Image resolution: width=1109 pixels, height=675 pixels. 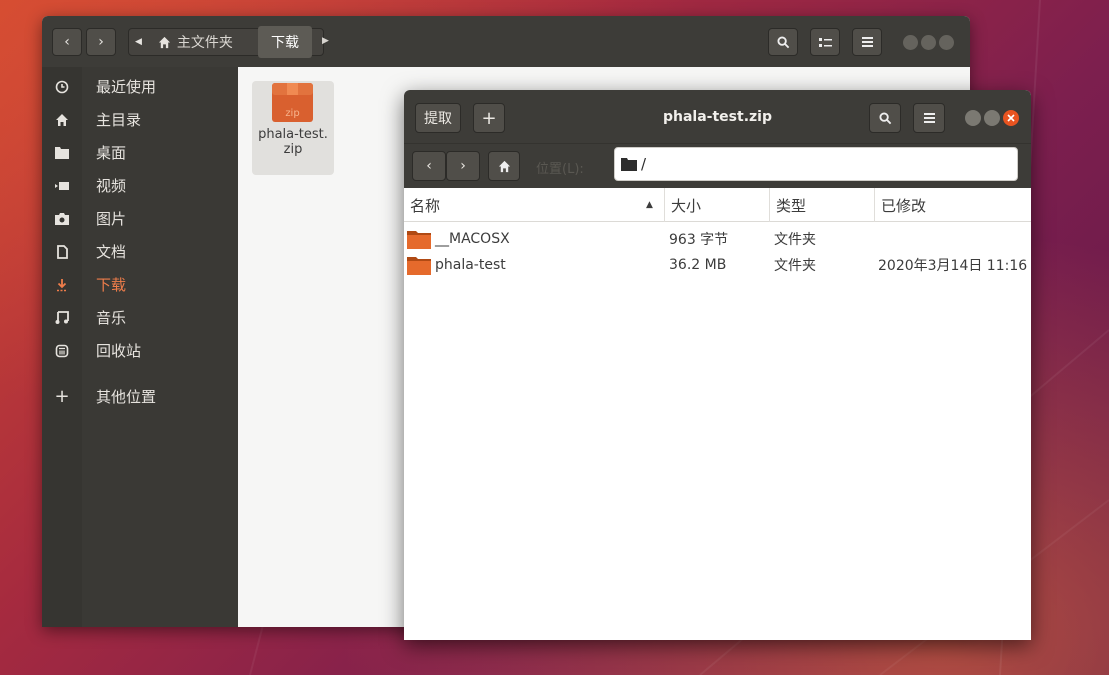 I want to click on column-header-type-label: 类型, so click(x=791, y=205).